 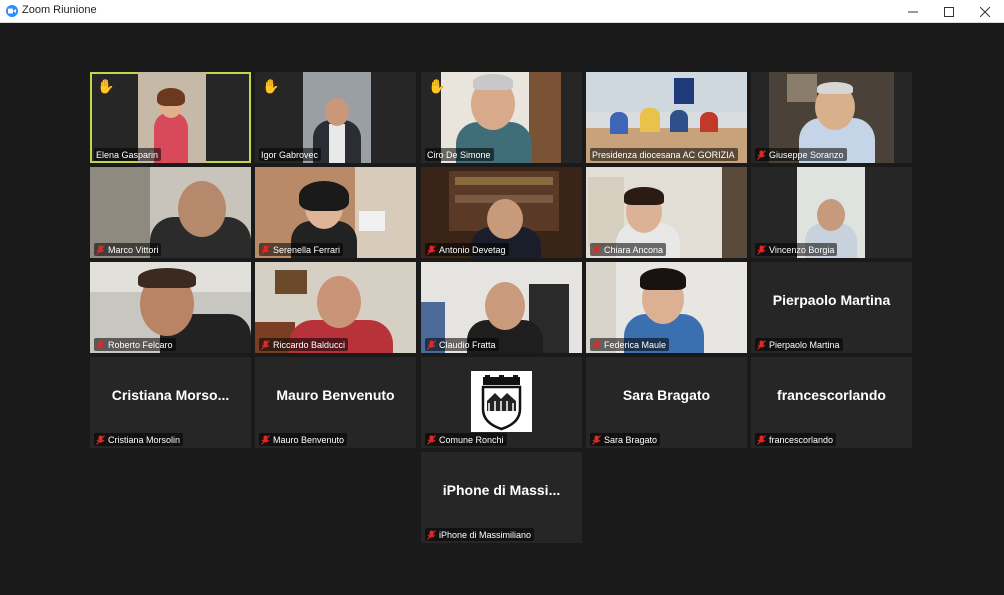 I want to click on close-button, so click(x=985, y=11).